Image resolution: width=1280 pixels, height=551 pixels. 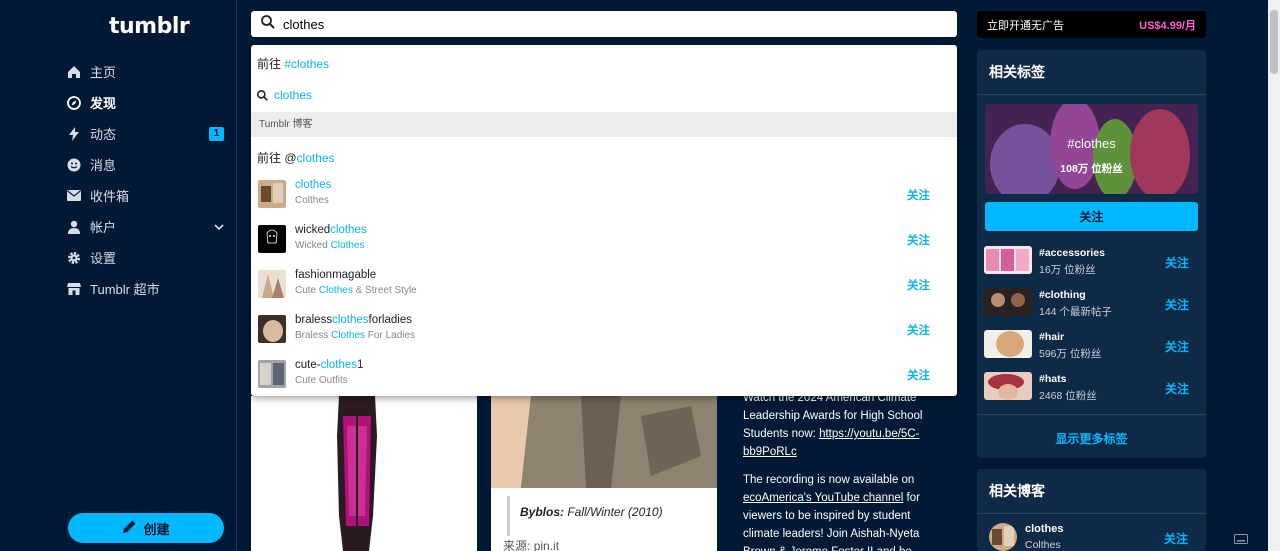 I want to click on tag-name: #hats, so click(x=1053, y=379).